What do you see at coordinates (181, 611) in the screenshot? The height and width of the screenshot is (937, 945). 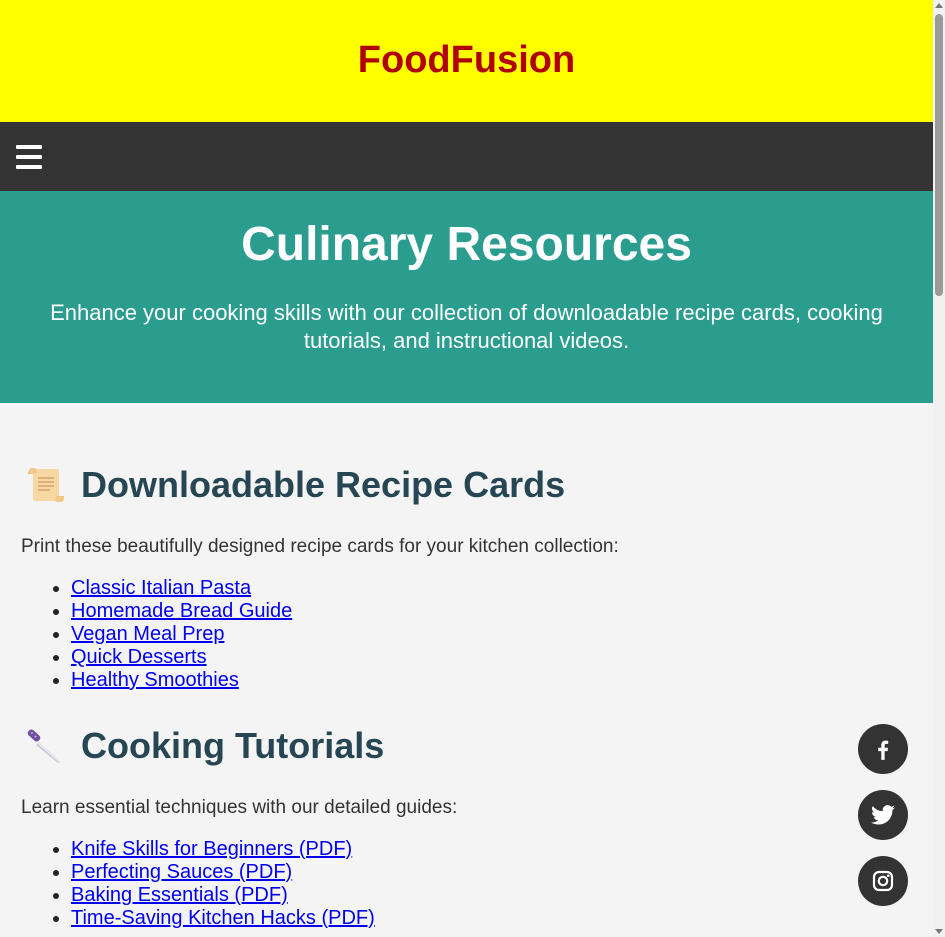 I see `recipe-card-link: Homemade Bread Guide` at bounding box center [181, 611].